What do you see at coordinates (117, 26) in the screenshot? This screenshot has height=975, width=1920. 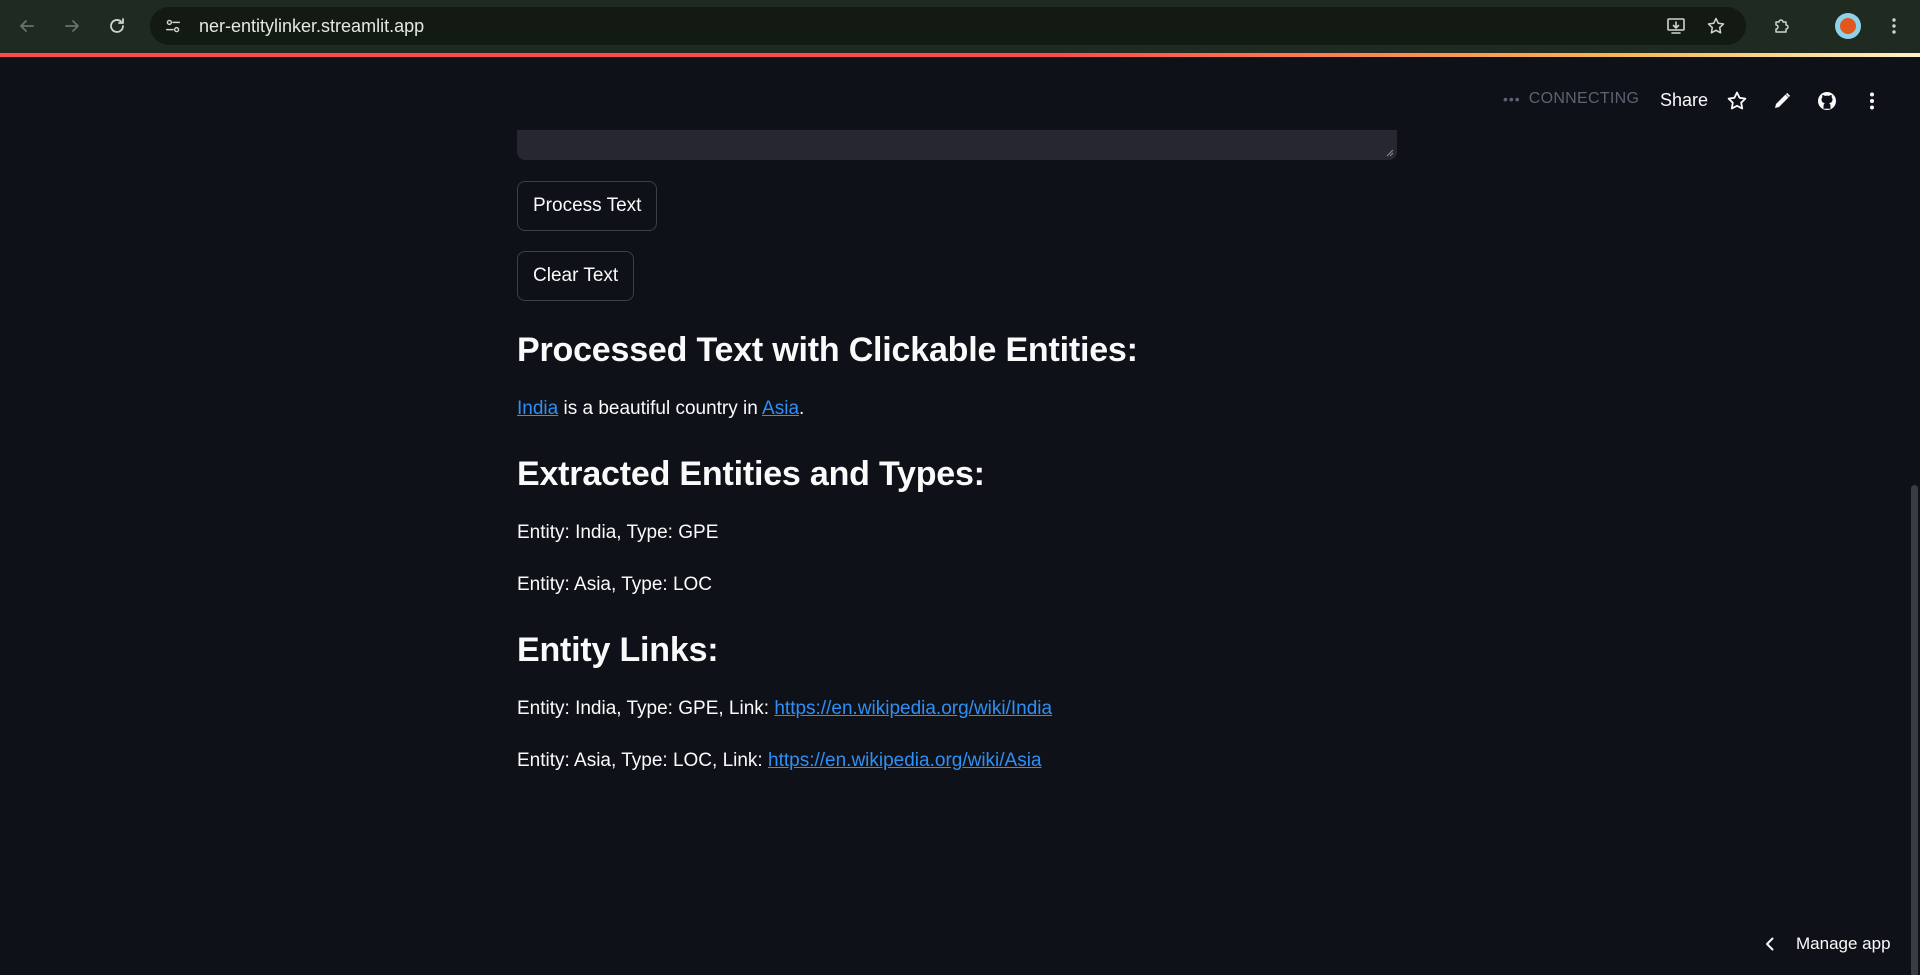 I see `reload-icon` at bounding box center [117, 26].